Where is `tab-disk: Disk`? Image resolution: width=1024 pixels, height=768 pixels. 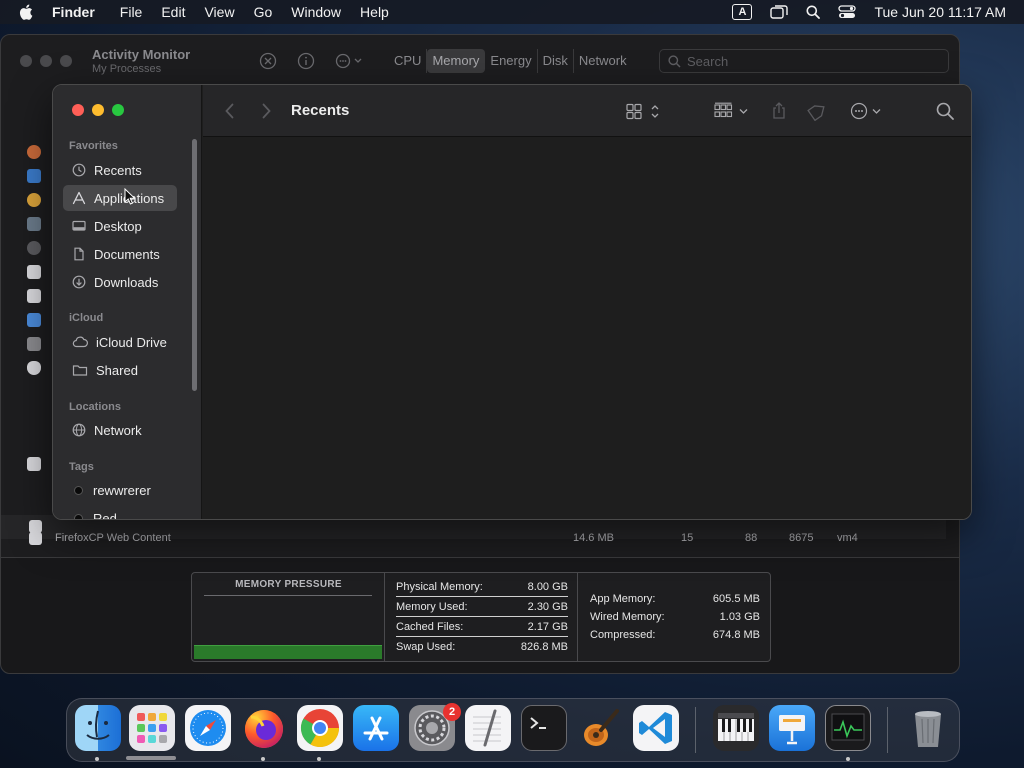 tab-disk: Disk is located at coordinates (556, 61).